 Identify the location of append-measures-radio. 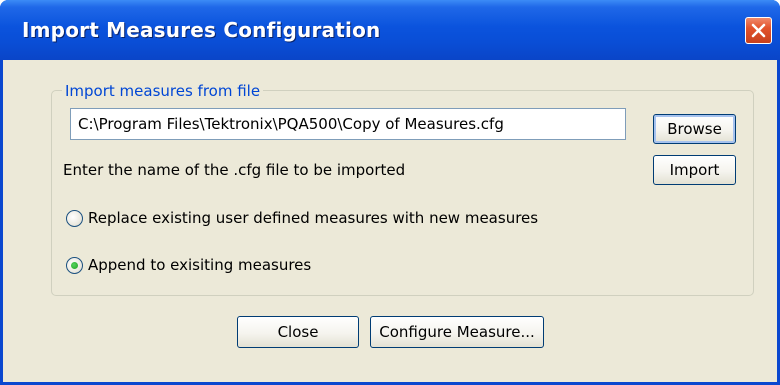
(74, 265).